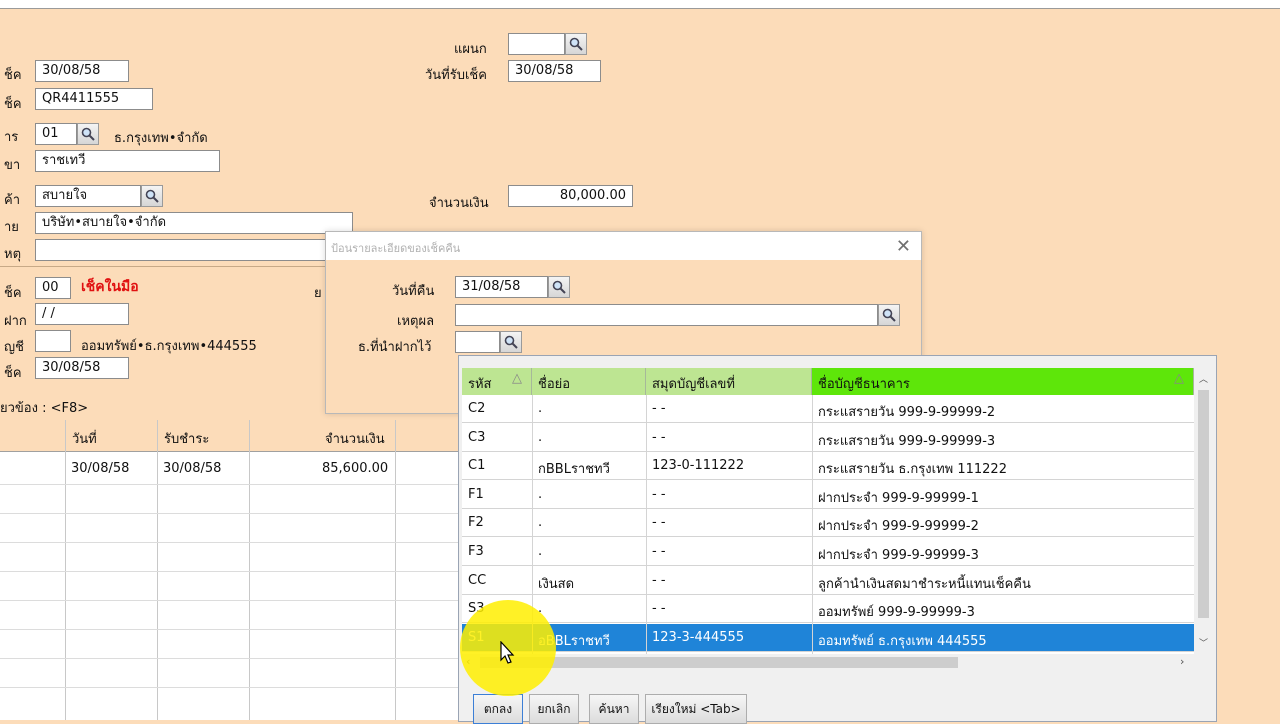  What do you see at coordinates (13, 75) in the screenshot?
I see `cheque-date-label: ช็ค` at bounding box center [13, 75].